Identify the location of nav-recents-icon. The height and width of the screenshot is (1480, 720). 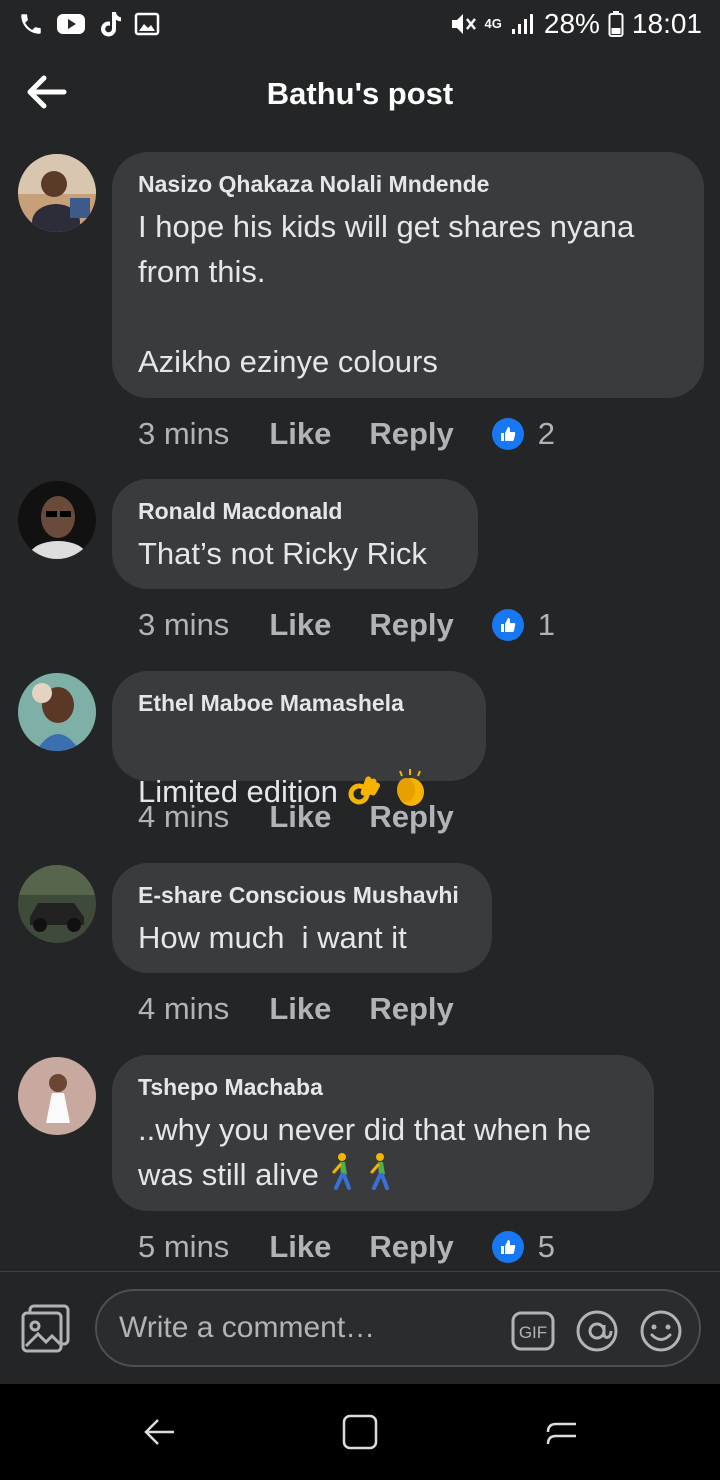
(562, 1432).